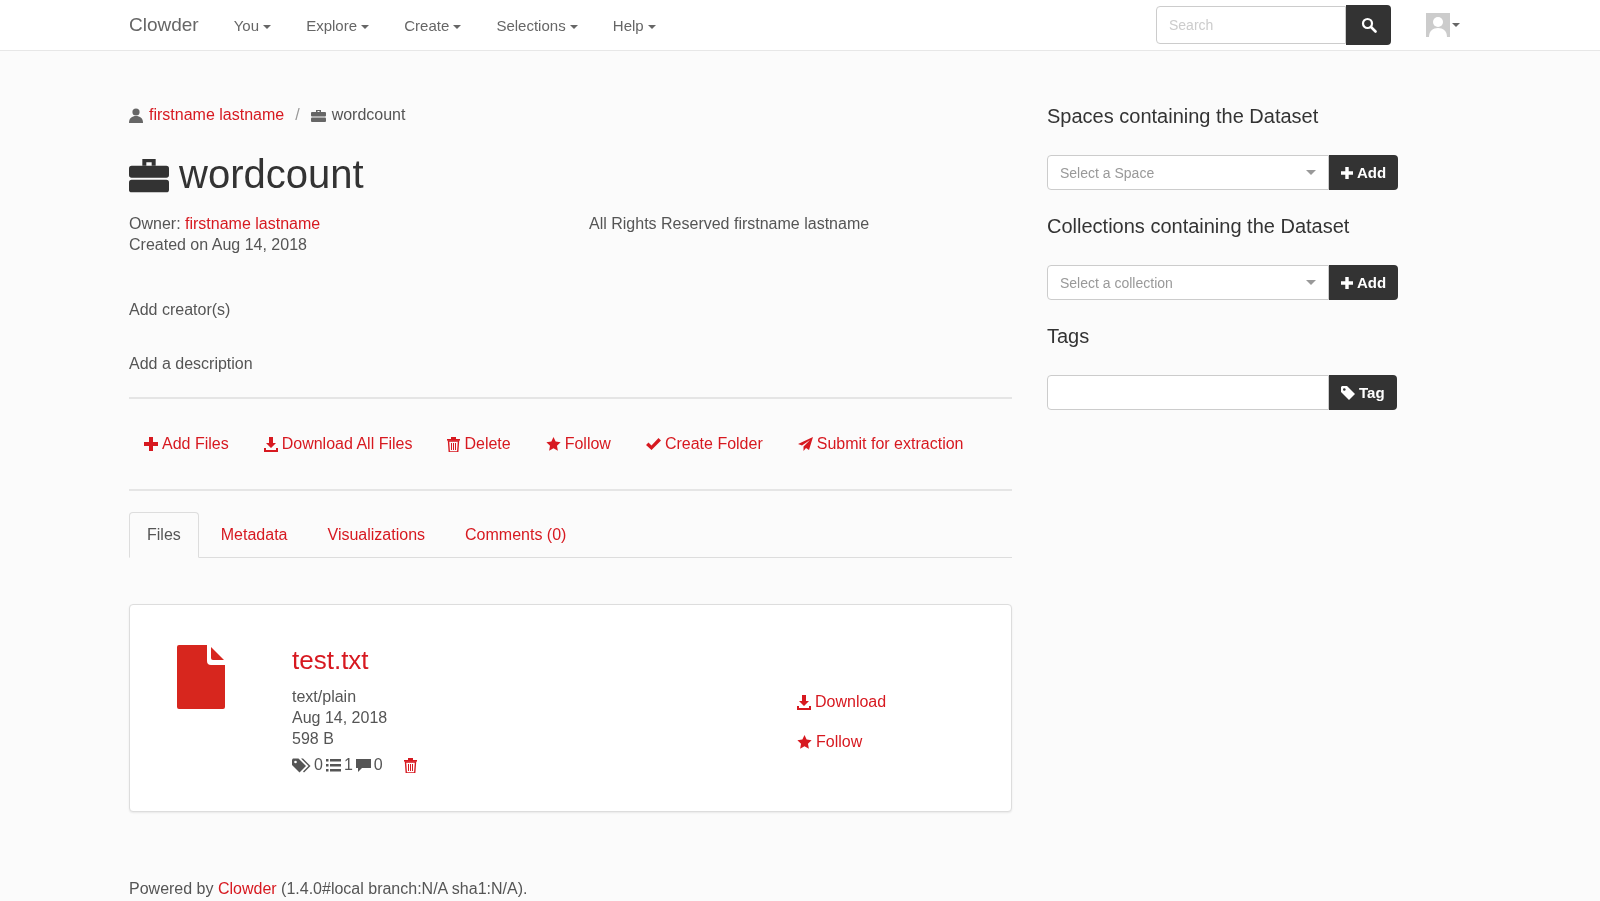 Image resolution: width=1600 pixels, height=901 pixels. I want to click on comment-count: 0, so click(378, 765).